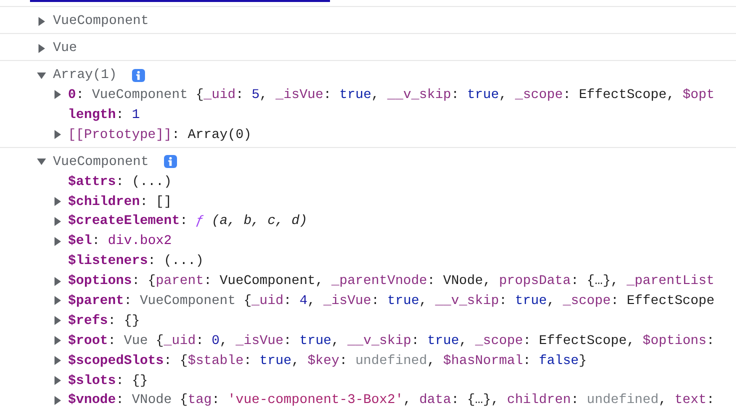  Describe the element at coordinates (104, 115) in the screenshot. I see `property-line: length: 1` at that location.